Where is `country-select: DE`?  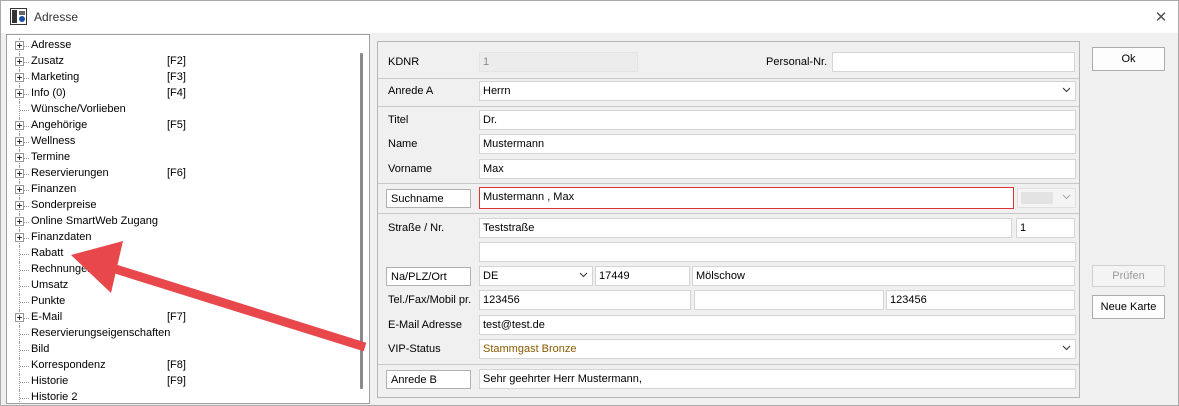
country-select: DE is located at coordinates (536, 276).